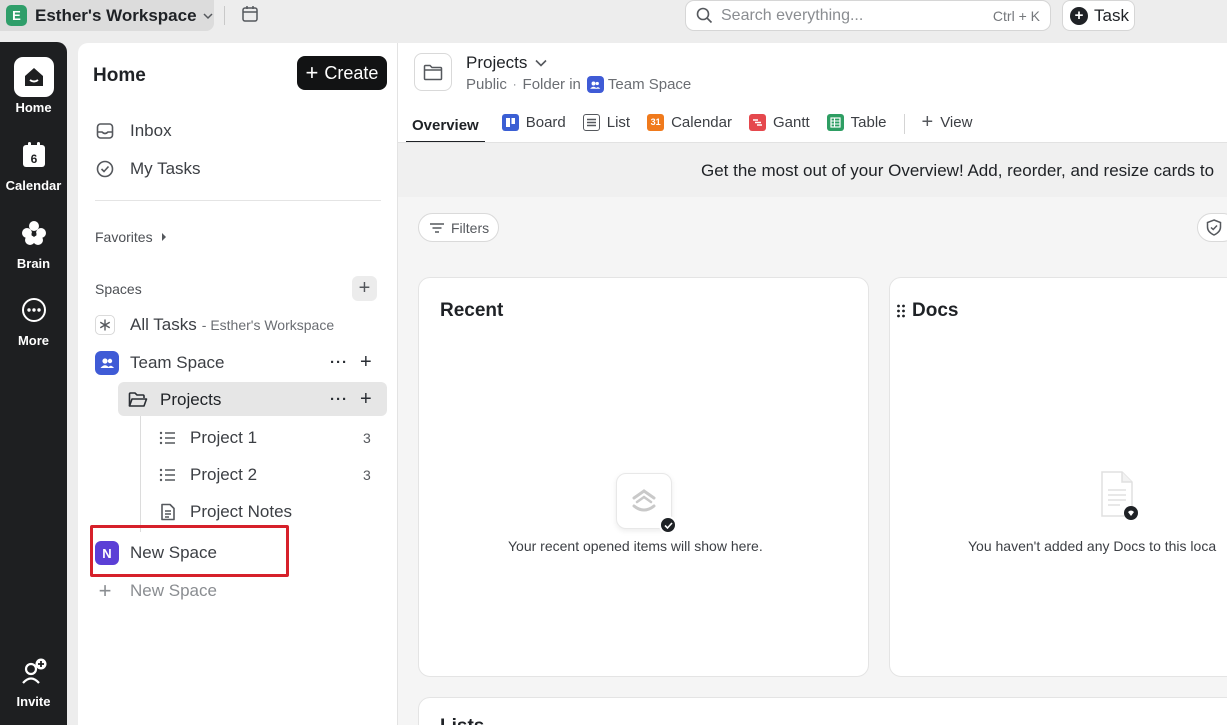 The image size is (1227, 725). Describe the element at coordinates (168, 512) in the screenshot. I see `document-icon` at that location.